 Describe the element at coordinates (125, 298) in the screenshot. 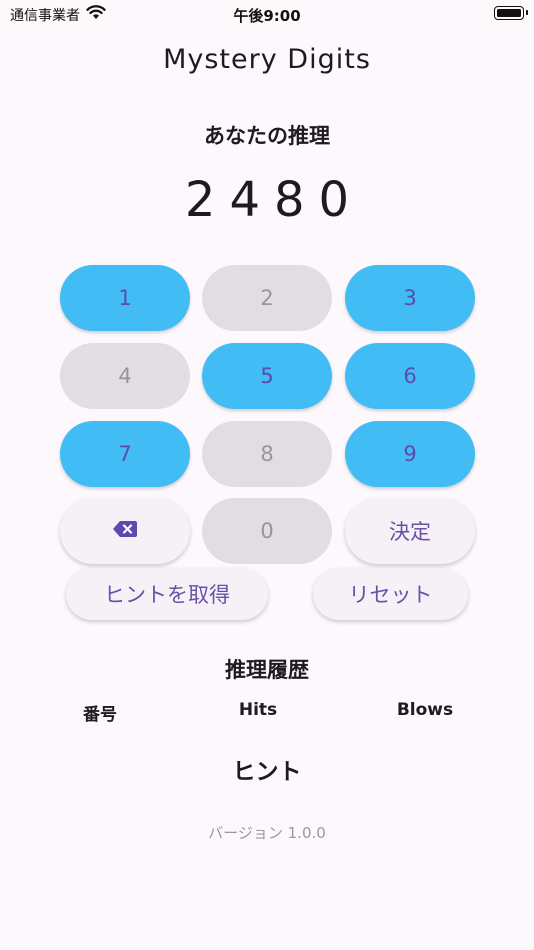

I see `digit-key-1: 1` at that location.